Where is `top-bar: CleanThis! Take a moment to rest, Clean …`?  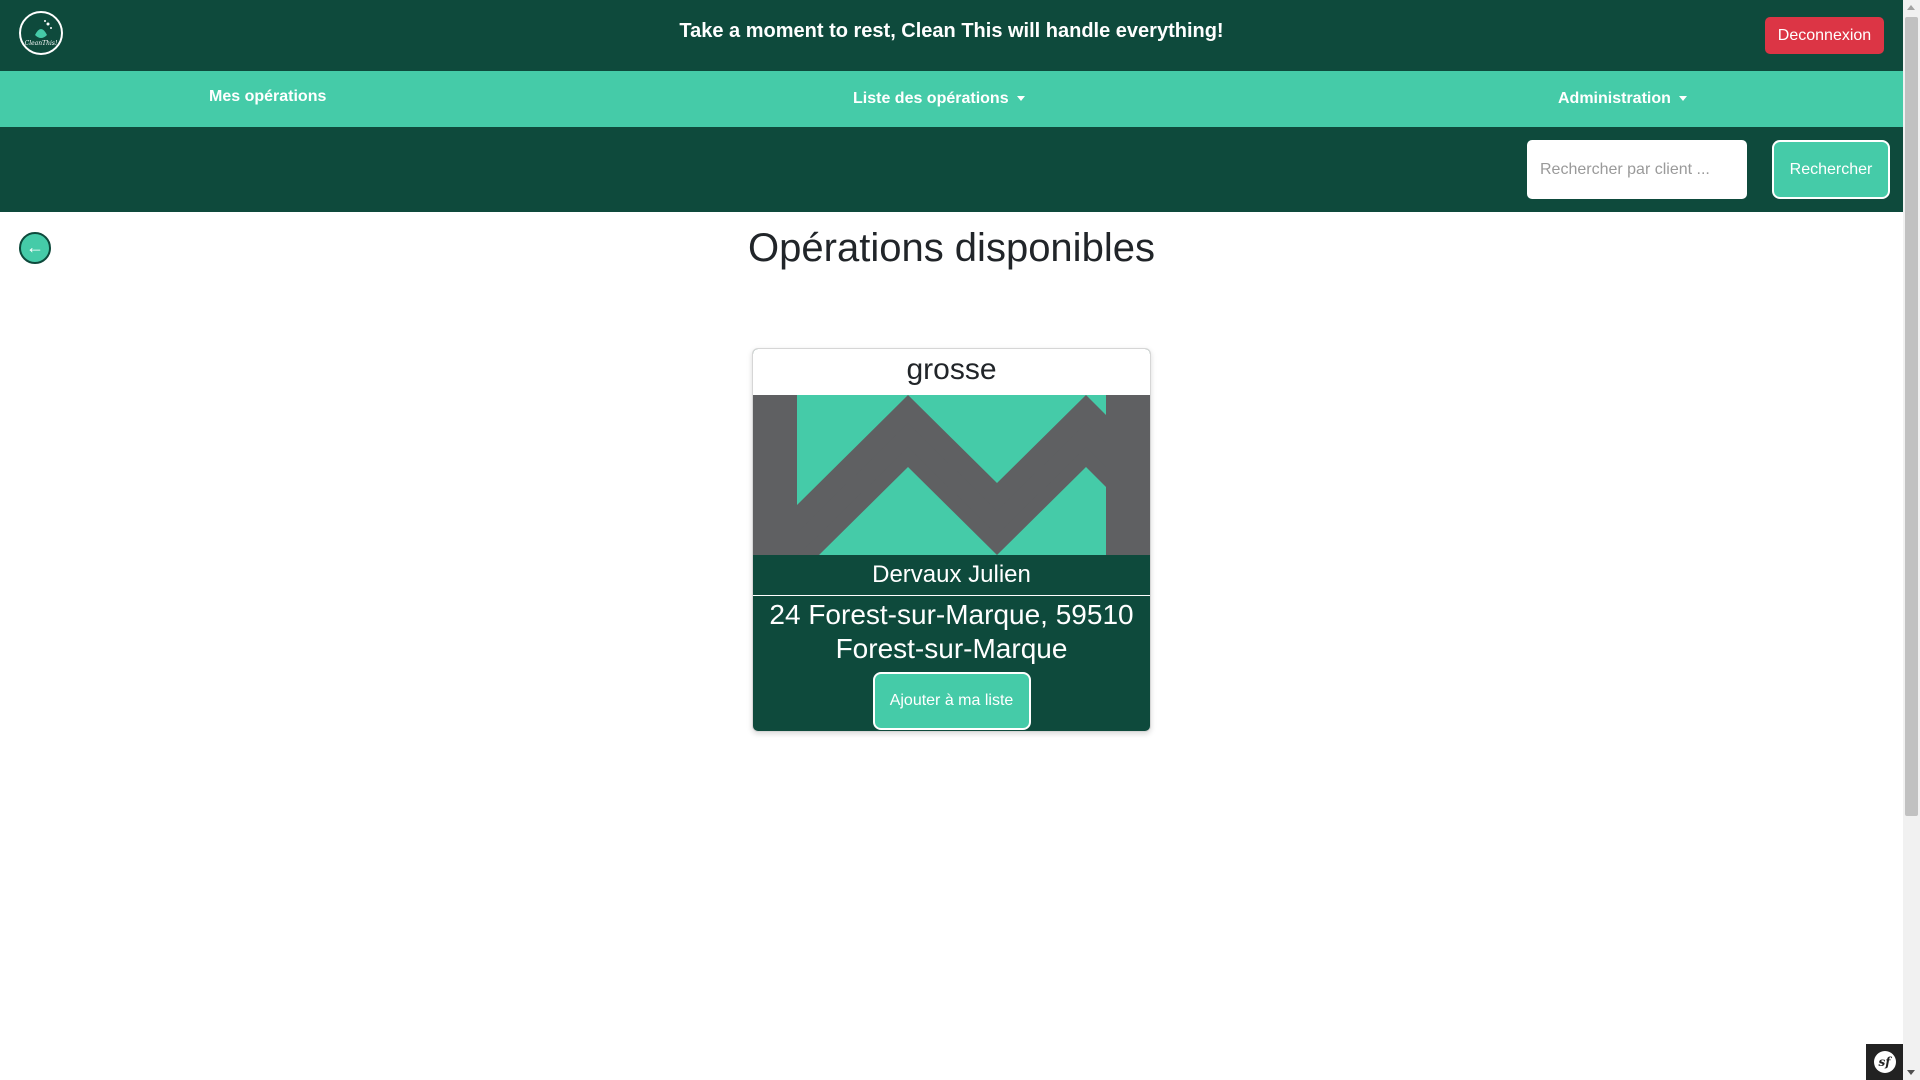
top-bar: CleanThis! Take a moment to rest, Clean … is located at coordinates (951, 35).